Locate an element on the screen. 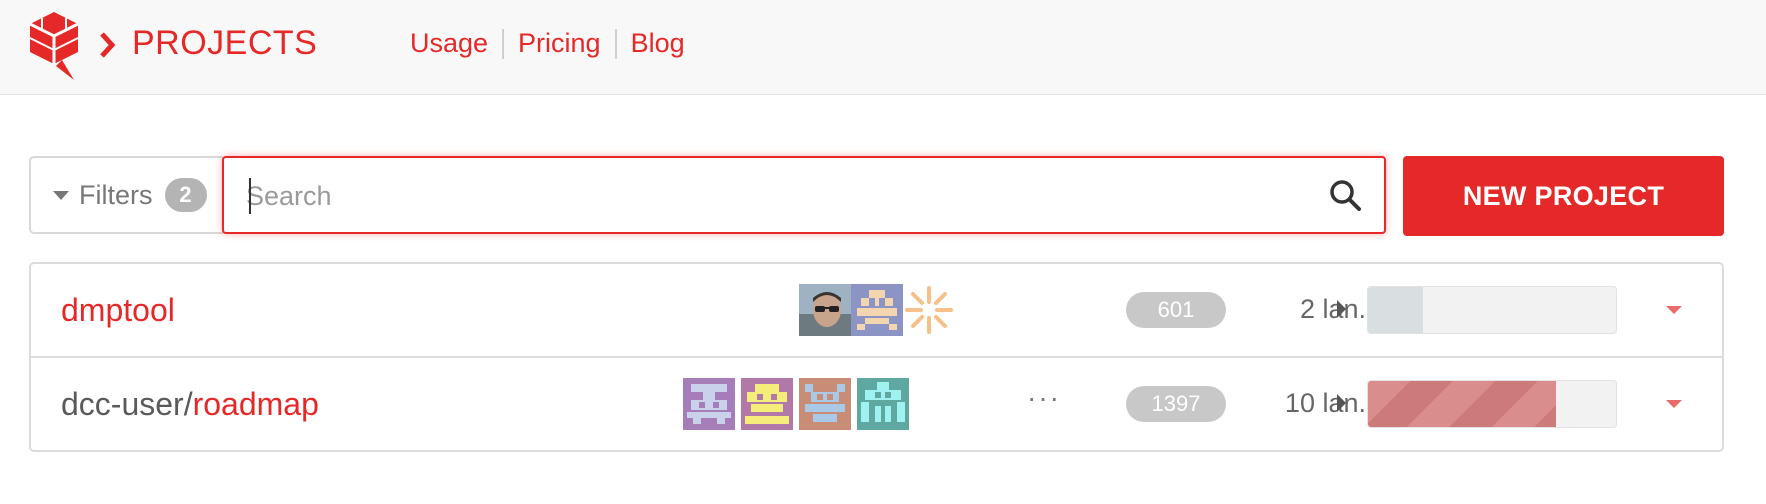  photo-avatar is located at coordinates (825, 310).